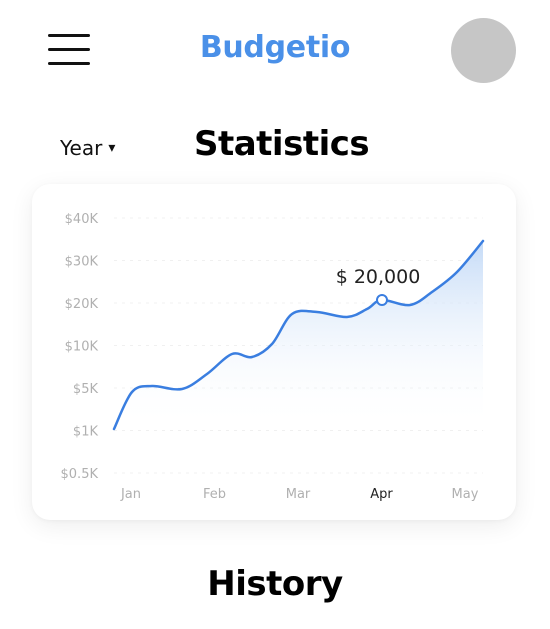 This screenshot has height=629, width=550. What do you see at coordinates (112, 148) in the screenshot?
I see `chevron-down-icon: ▾` at bounding box center [112, 148].